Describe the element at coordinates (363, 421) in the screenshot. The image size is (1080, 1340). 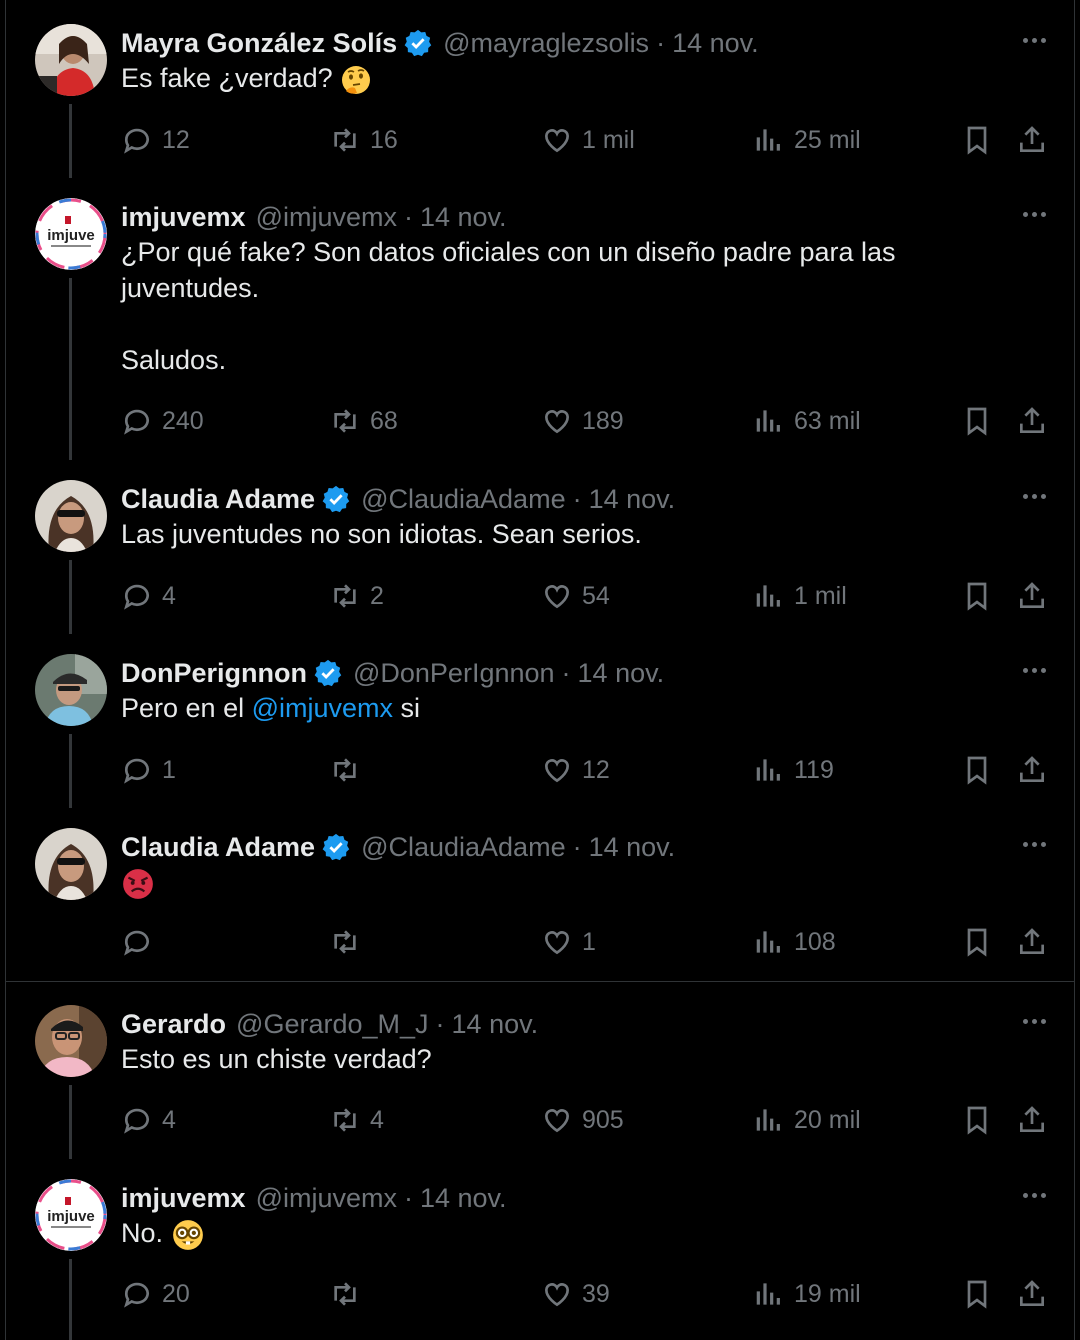
I see `retweet-button: 68` at that location.